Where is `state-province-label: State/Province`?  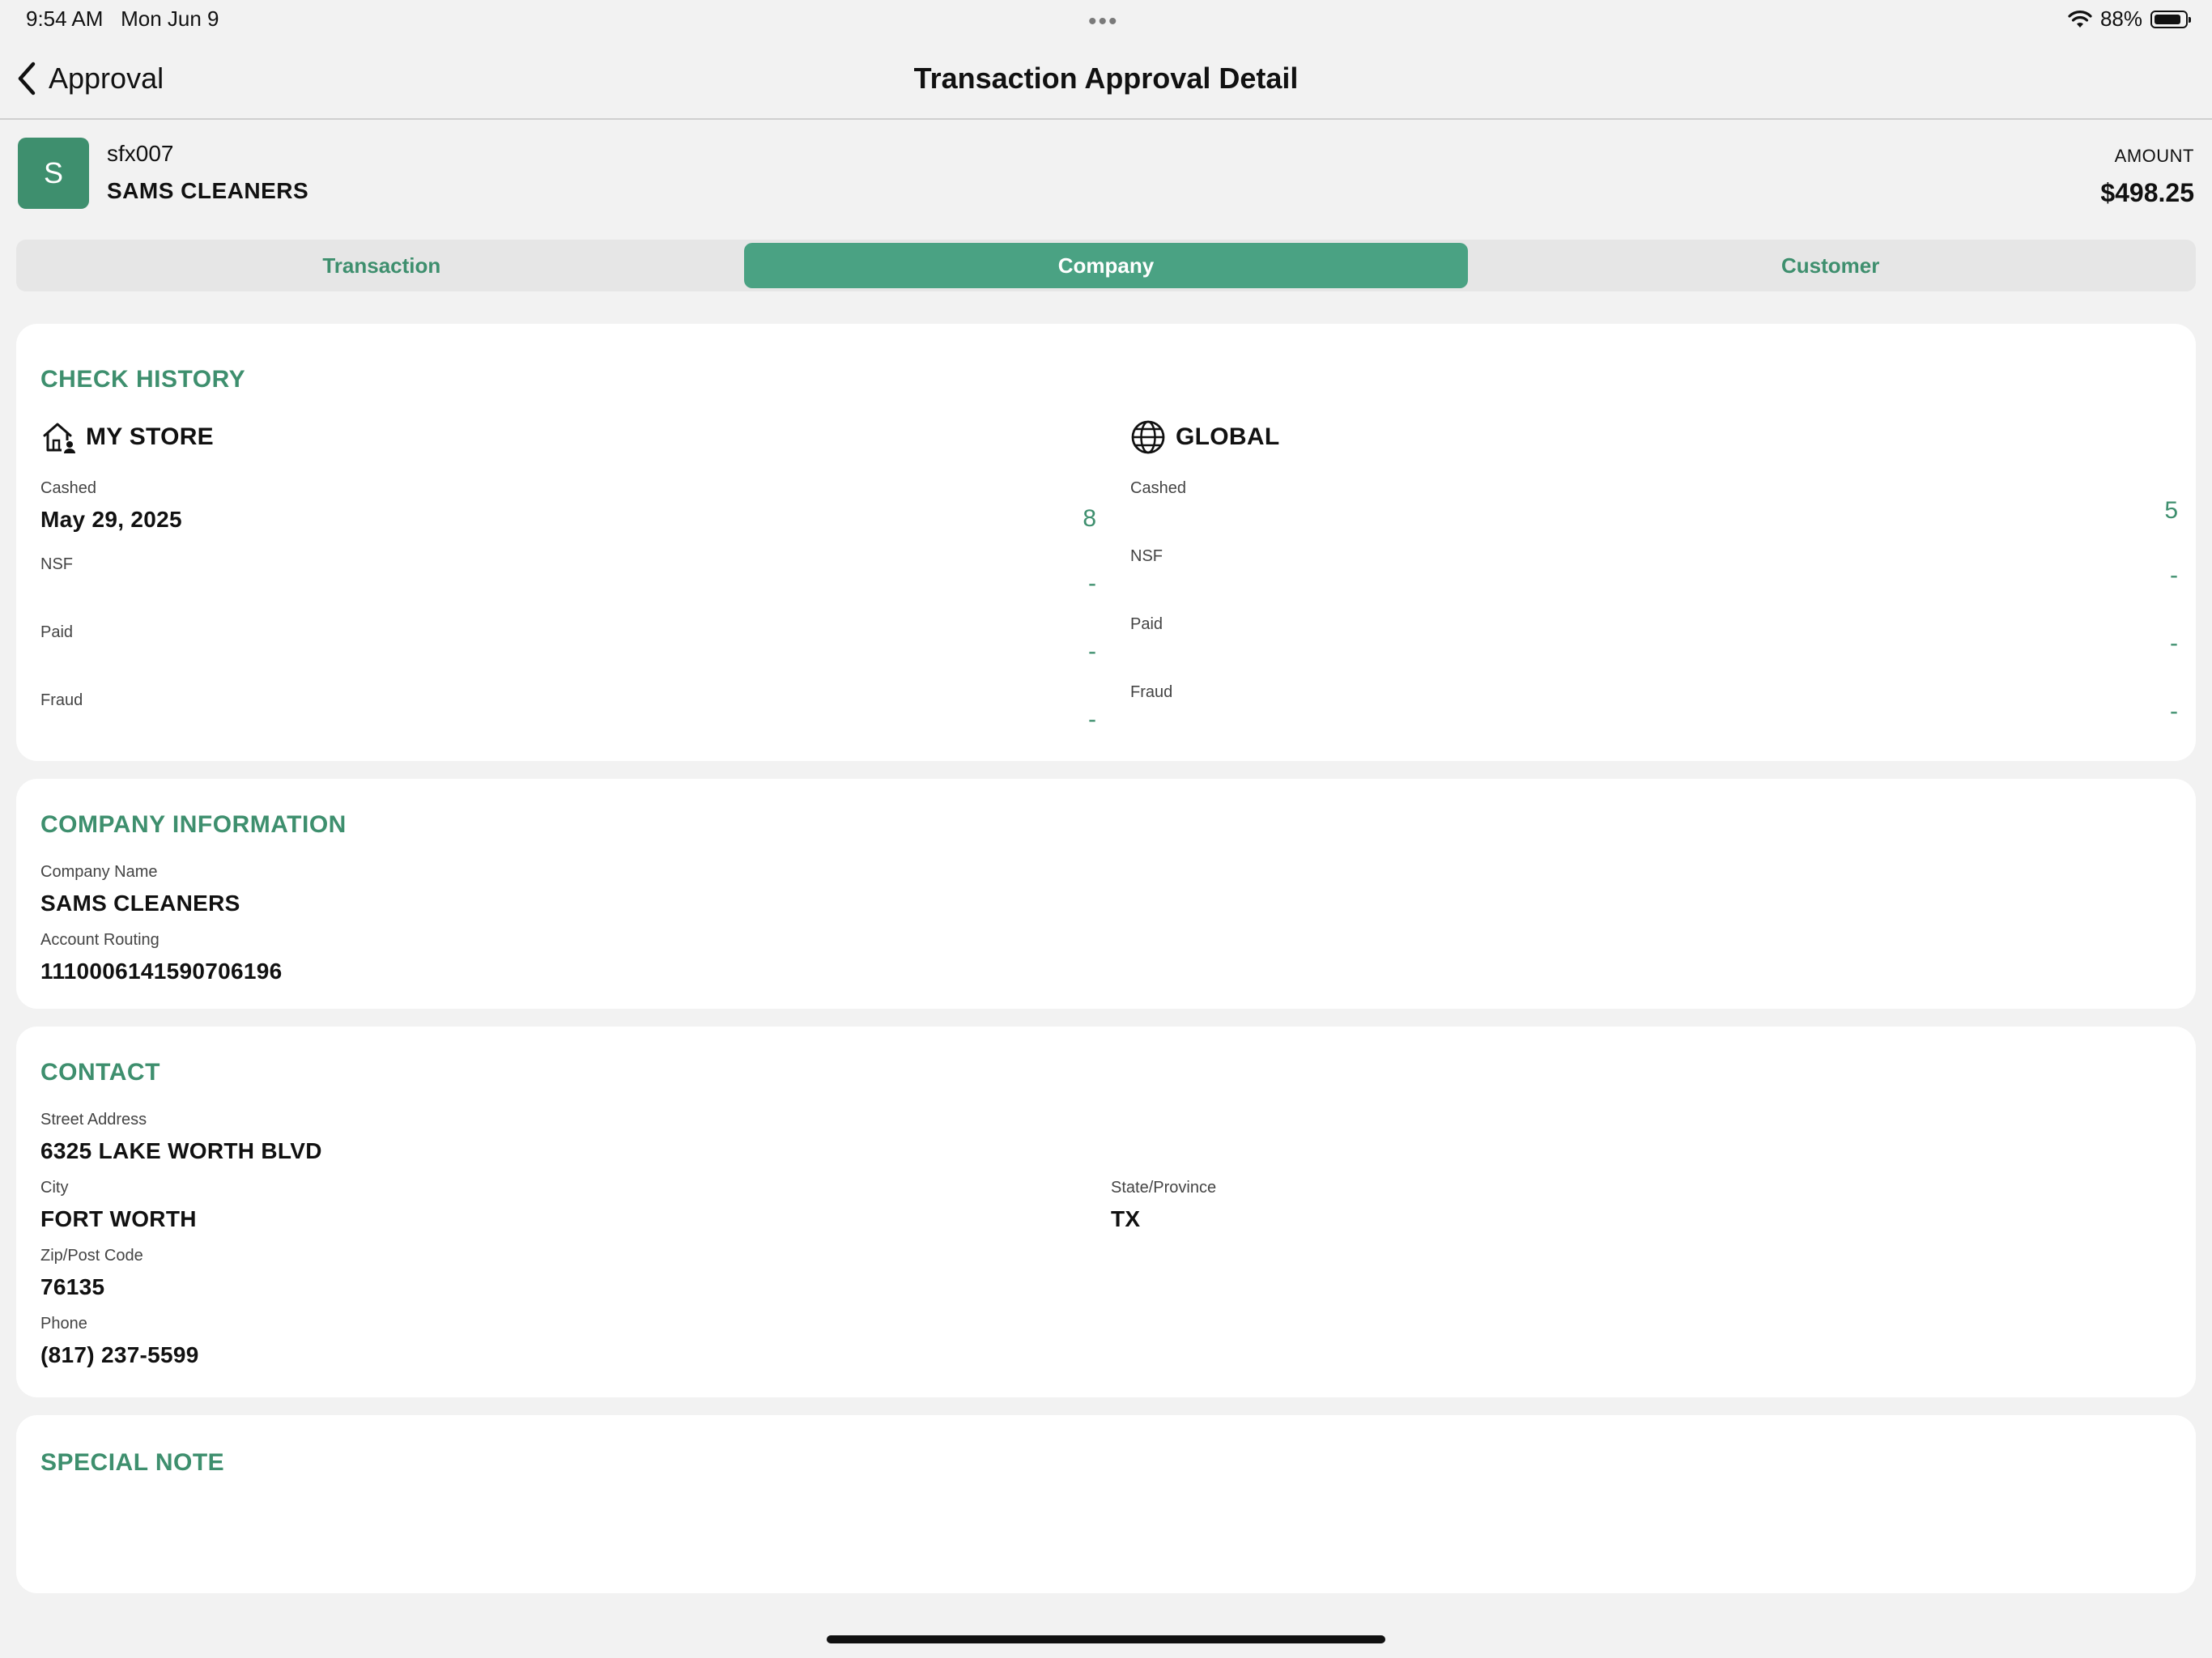 state-province-label: State/Province is located at coordinates (1164, 1188).